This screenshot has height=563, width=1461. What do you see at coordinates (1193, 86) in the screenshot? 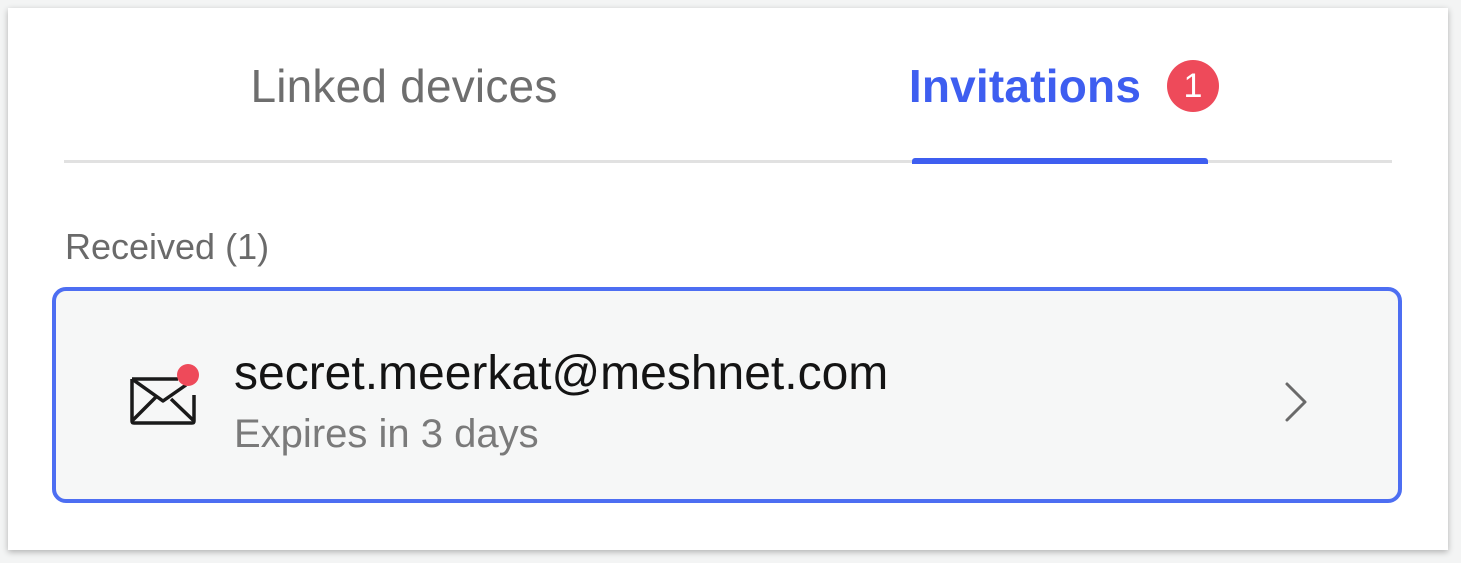
I see `invitations-count-badge: 1` at bounding box center [1193, 86].